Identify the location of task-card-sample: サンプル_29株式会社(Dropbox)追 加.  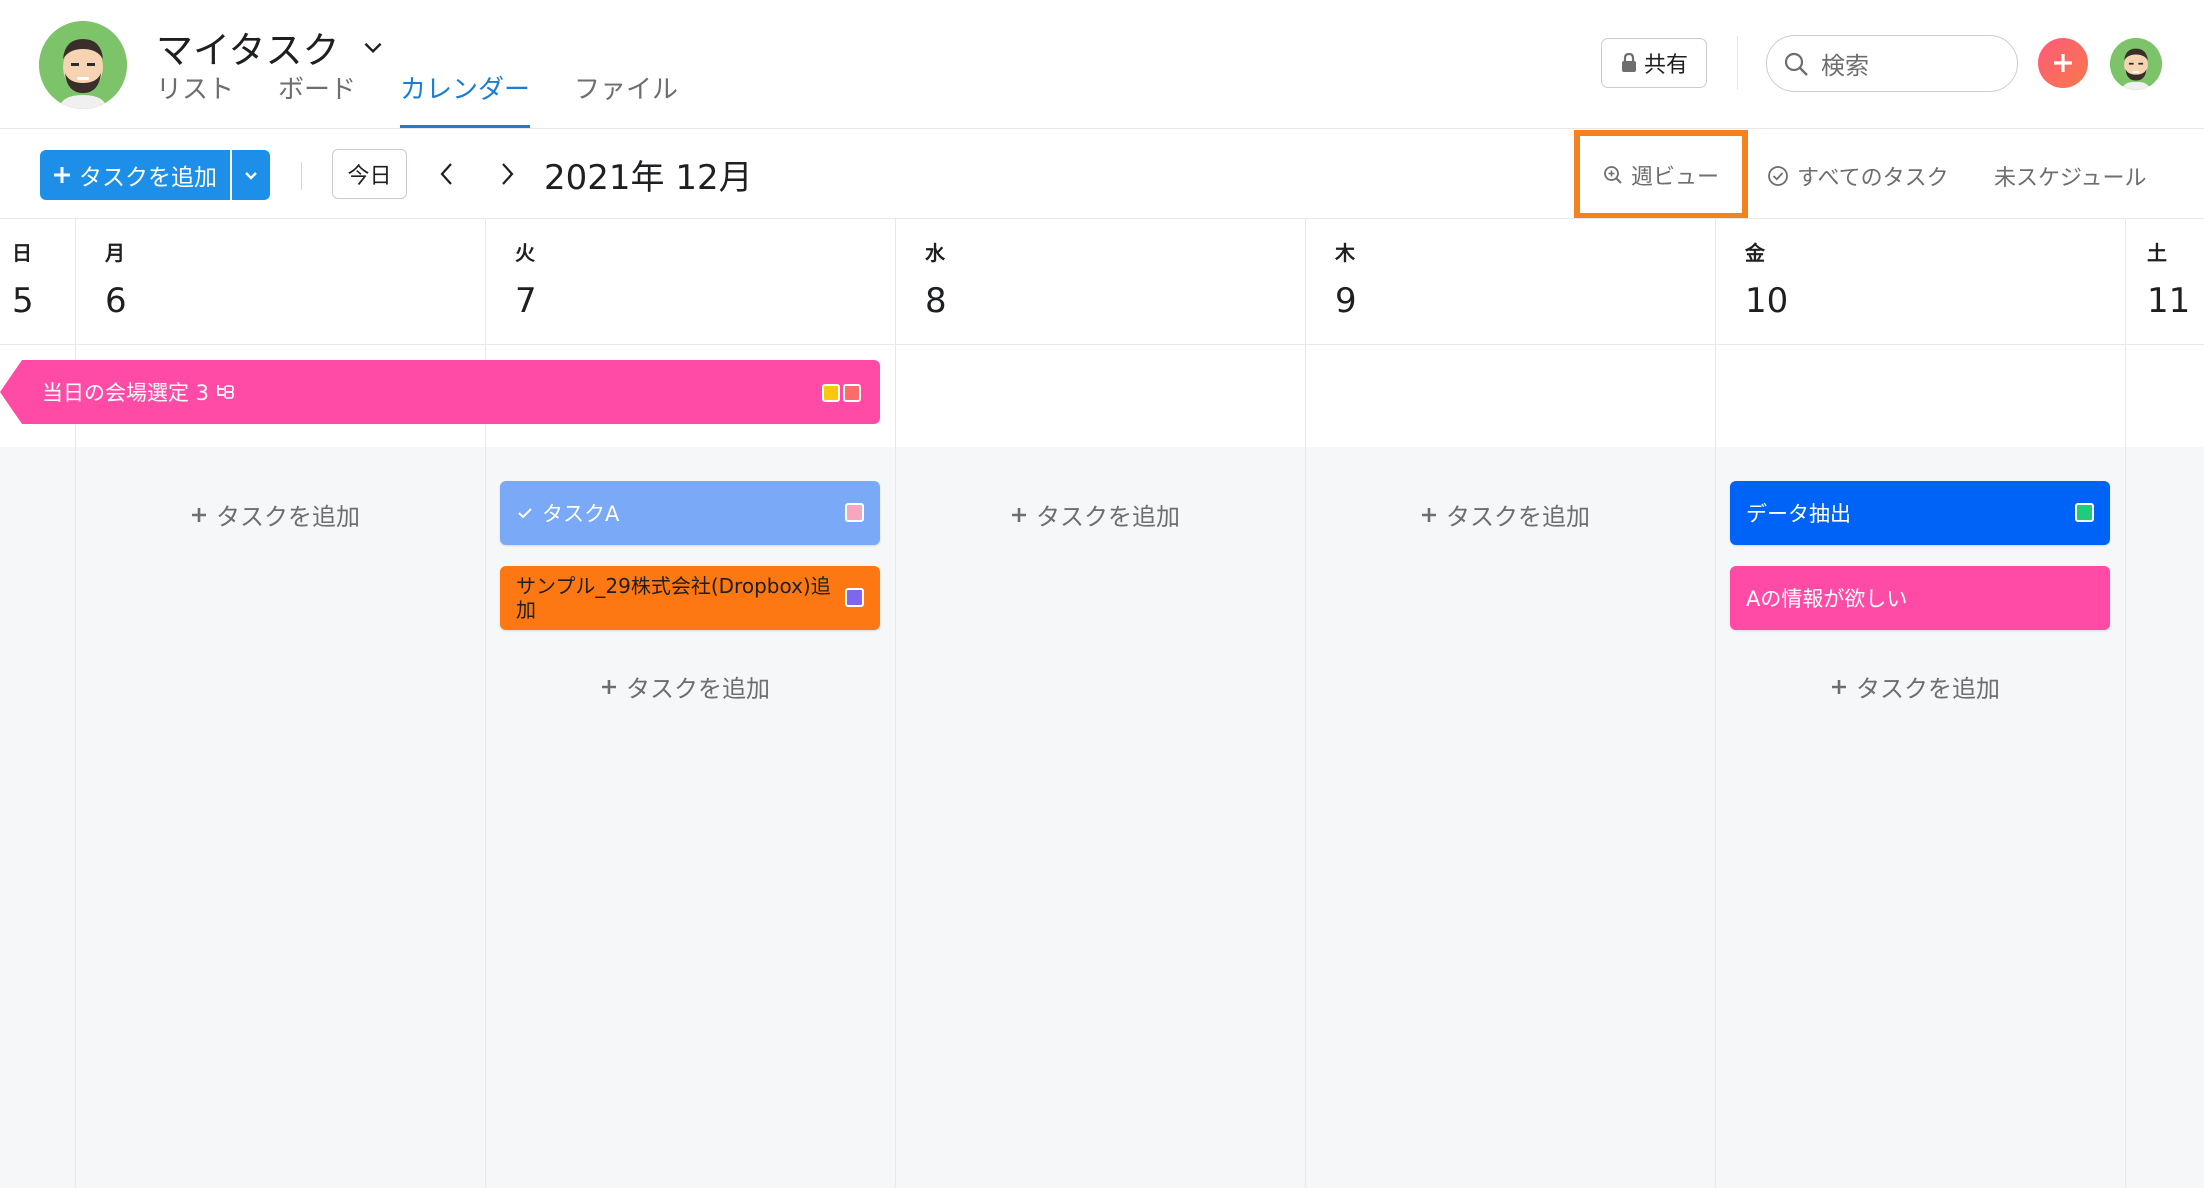
(690, 598).